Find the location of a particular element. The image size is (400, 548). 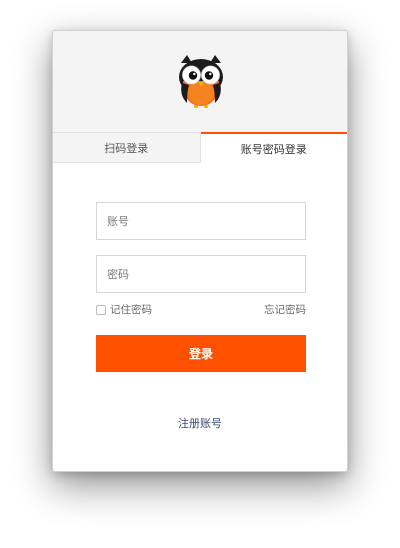

login-header is located at coordinates (200, 81).